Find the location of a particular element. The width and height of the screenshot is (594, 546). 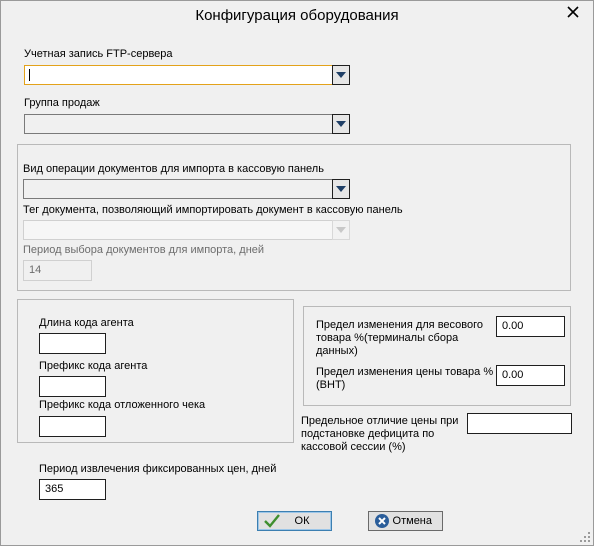

text-caret is located at coordinates (29, 75).